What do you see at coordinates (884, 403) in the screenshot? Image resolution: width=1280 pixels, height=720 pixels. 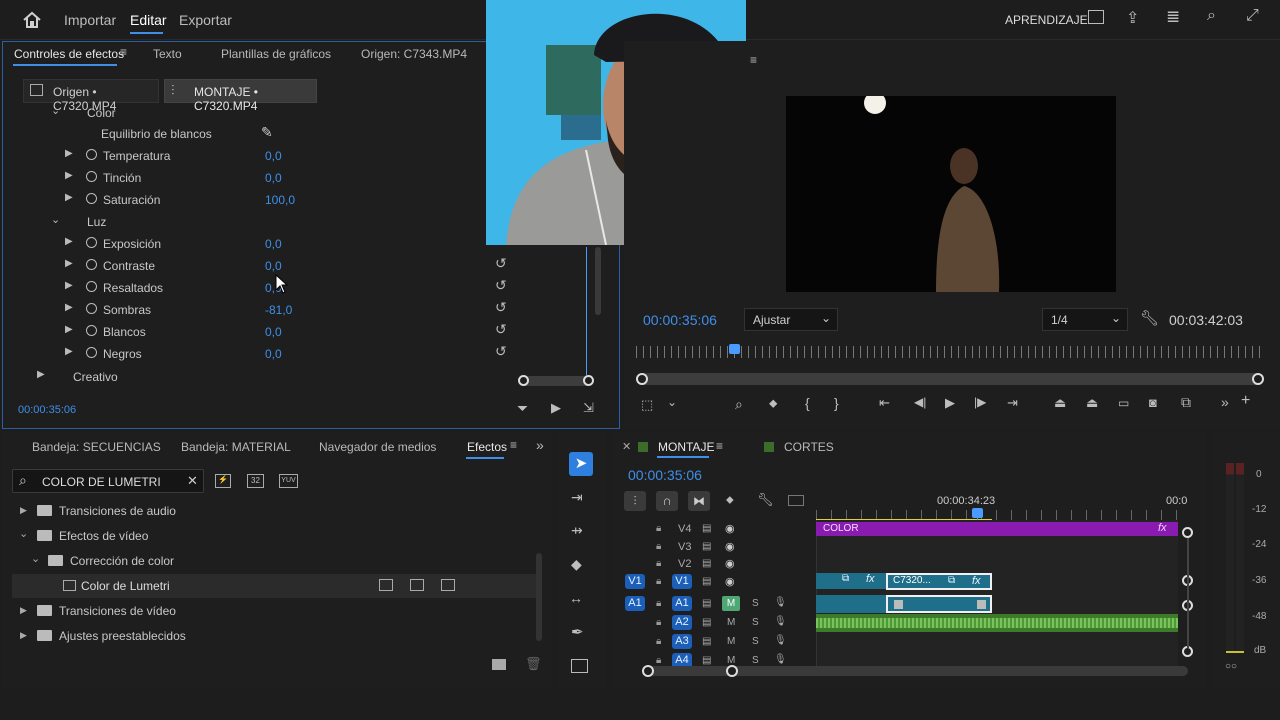 I see `go-to-in-icon: ⇤` at bounding box center [884, 403].